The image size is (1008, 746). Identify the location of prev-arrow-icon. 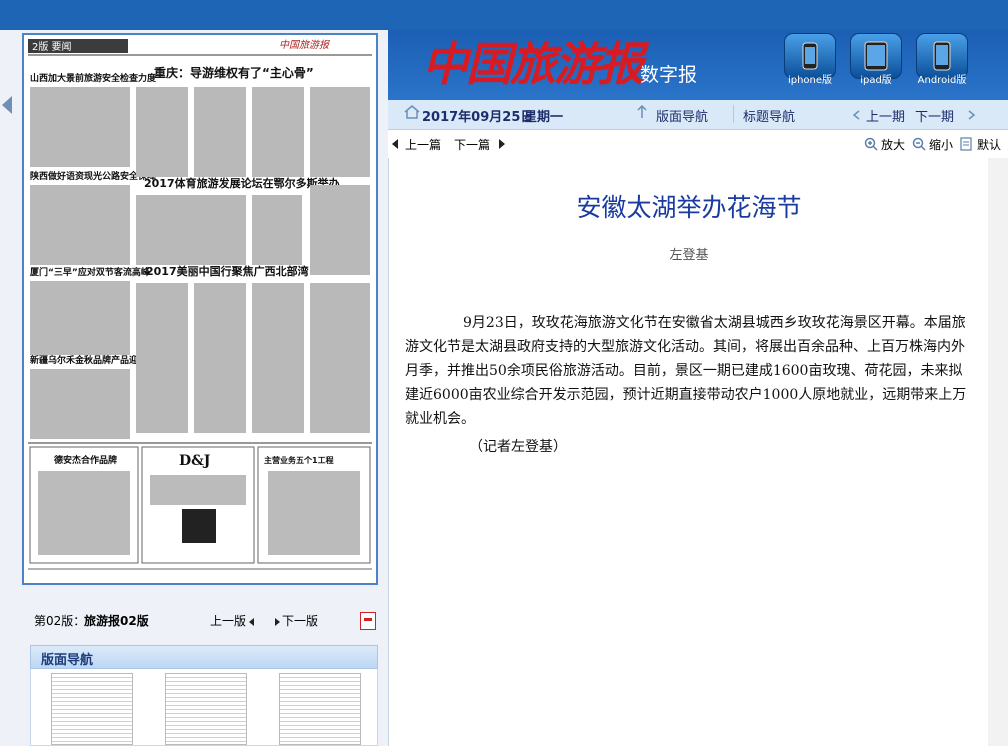
(396, 145).